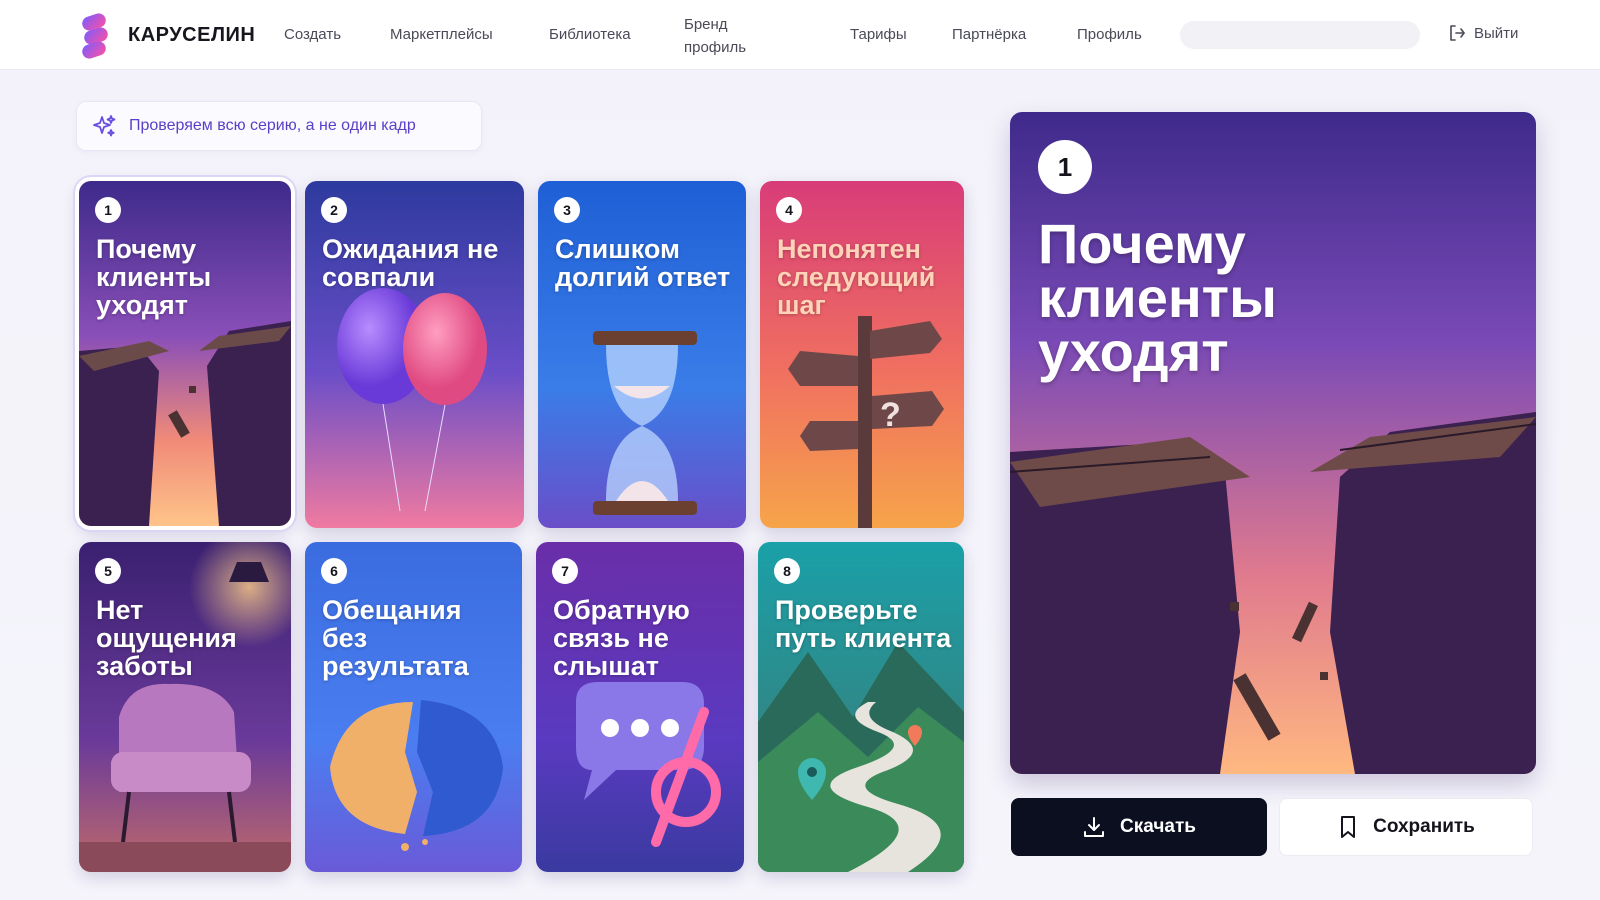 Image resolution: width=1600 pixels, height=900 pixels. Describe the element at coordinates (104, 126) in the screenshot. I see `sparkles-icon` at that location.